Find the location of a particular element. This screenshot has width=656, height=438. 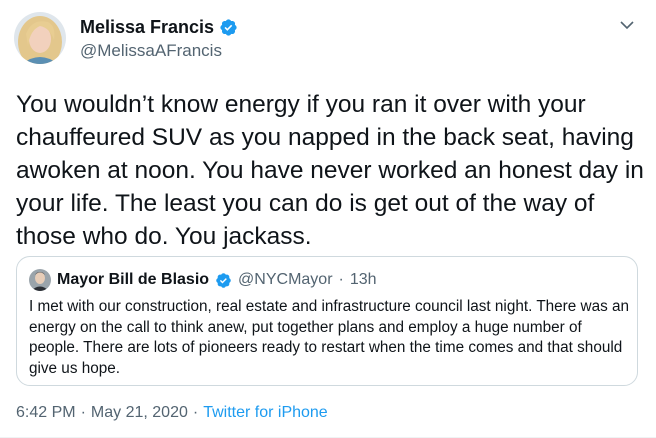

author-name: Melissa Francis is located at coordinates (147, 27).